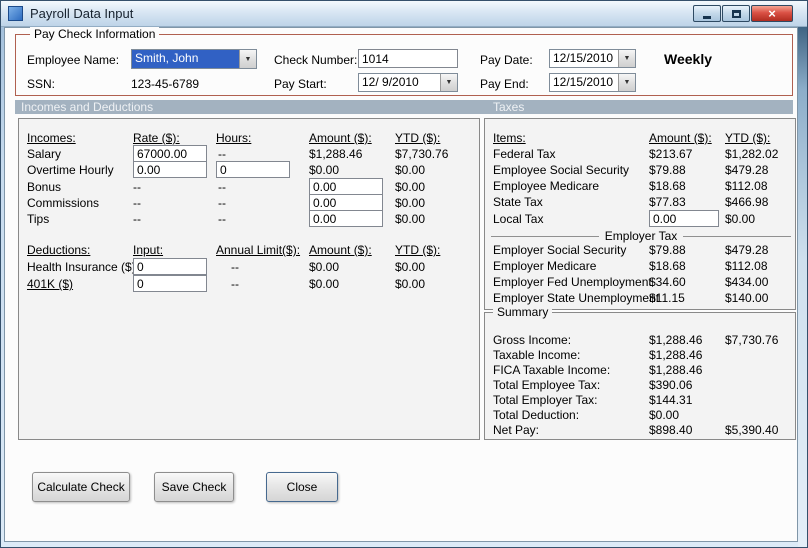  What do you see at coordinates (747, 202) in the screenshot?
I see `state-tax-ytd: $466.98` at bounding box center [747, 202].